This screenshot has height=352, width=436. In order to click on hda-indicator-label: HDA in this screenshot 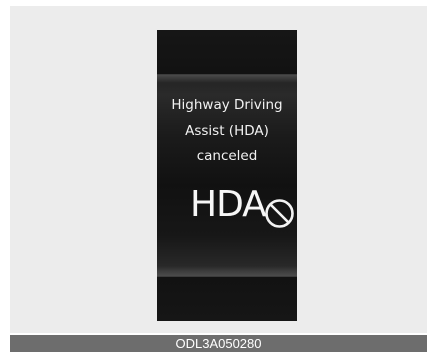, I will do `click(228, 204)`.